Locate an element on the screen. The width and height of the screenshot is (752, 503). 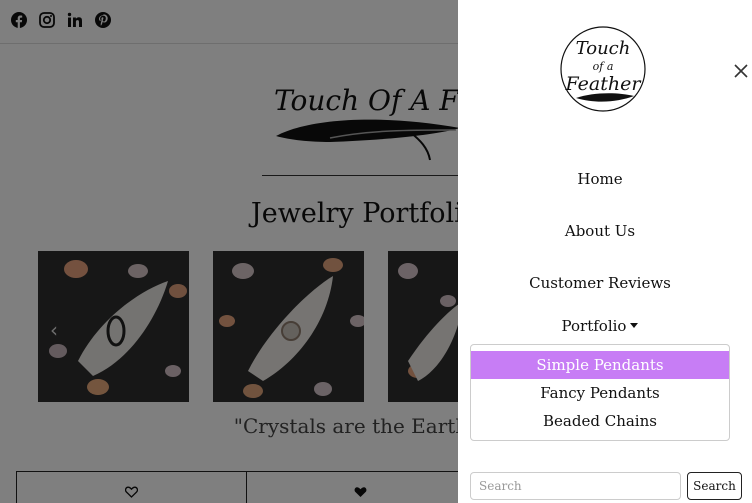
search-input is located at coordinates (575, 486).